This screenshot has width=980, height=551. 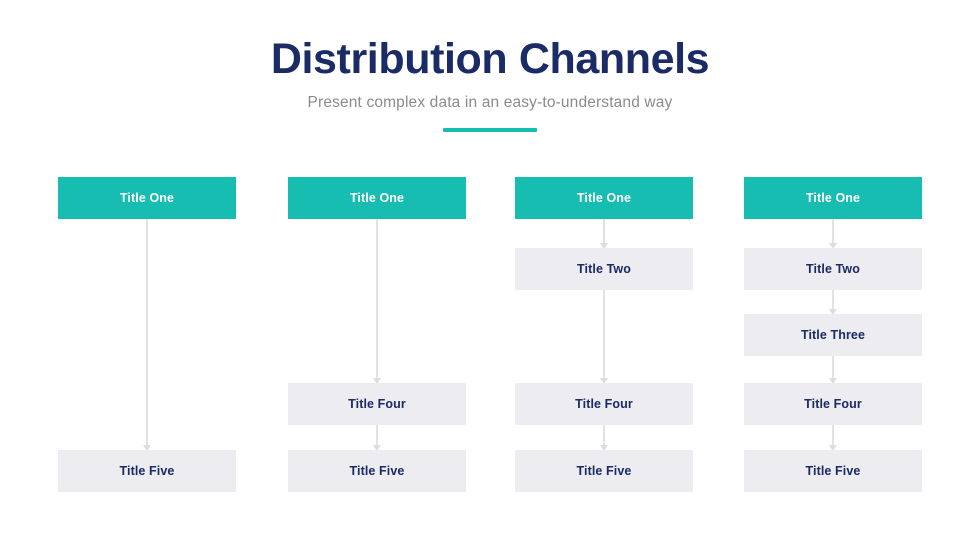 I want to click on flow-node-1-2: Title Five, so click(x=147, y=471).